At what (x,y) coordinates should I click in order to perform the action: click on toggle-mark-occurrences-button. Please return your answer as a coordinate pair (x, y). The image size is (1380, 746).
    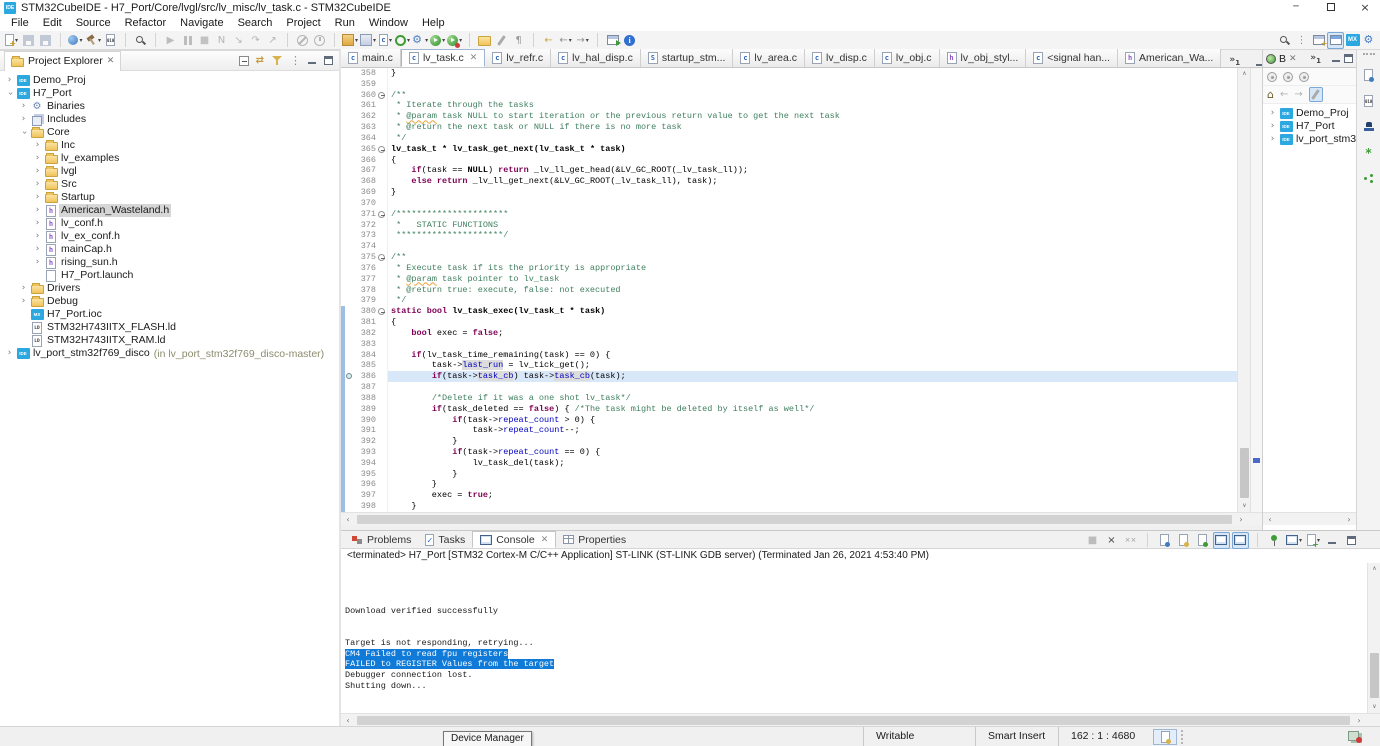
    Looking at the image, I should click on (501, 40).